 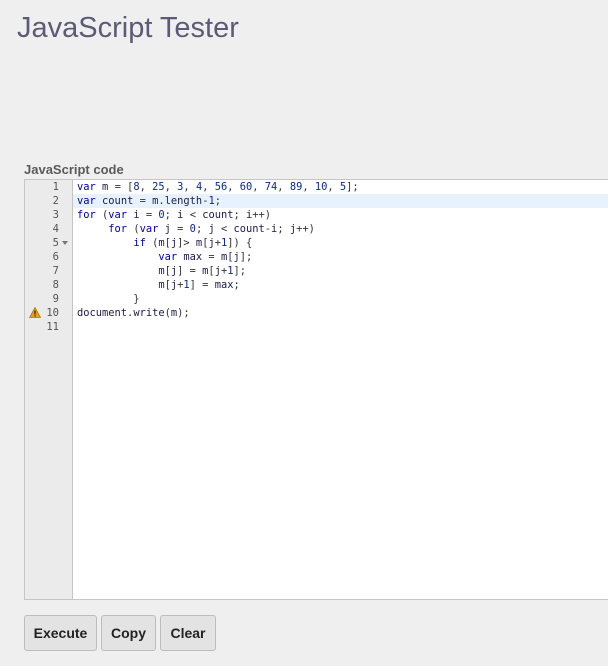 I want to click on execute-button: Execute, so click(x=60, y=633).